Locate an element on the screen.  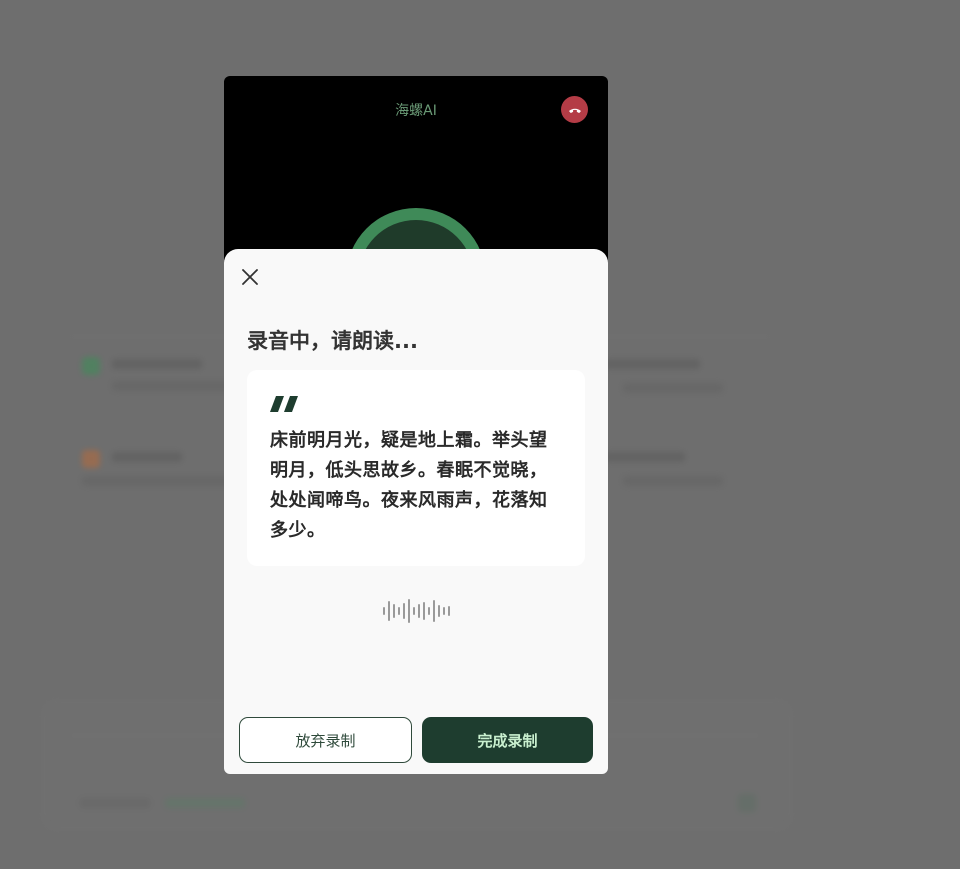
close-button is located at coordinates (250, 277).